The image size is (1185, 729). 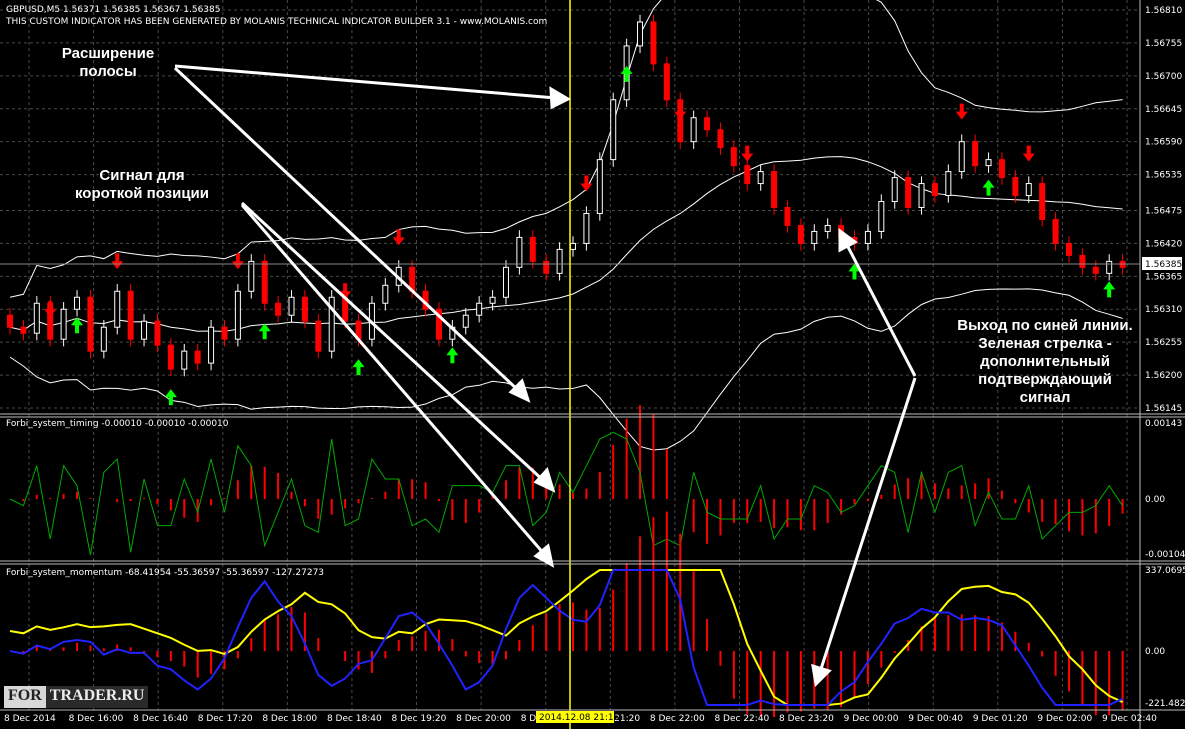 I want to click on time-tick-label: 8 Dec 18:00, so click(x=289, y=719).